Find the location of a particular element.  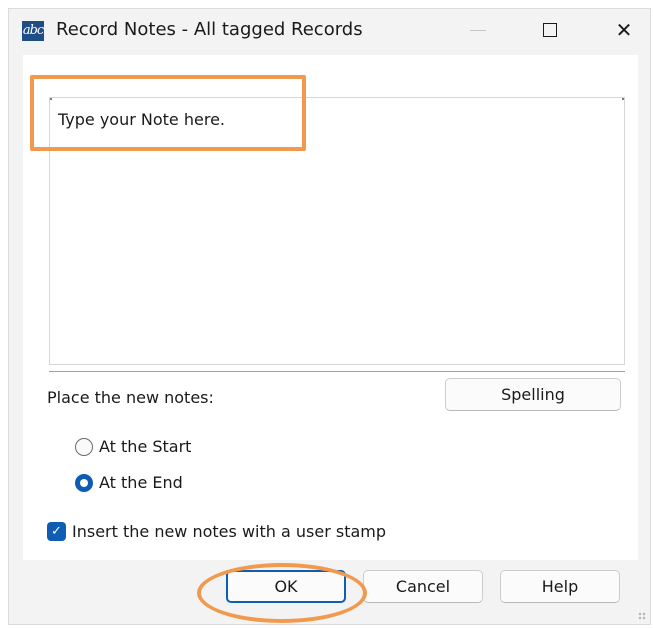

window-title: Record Notes - All tagged Records is located at coordinates (209, 29).